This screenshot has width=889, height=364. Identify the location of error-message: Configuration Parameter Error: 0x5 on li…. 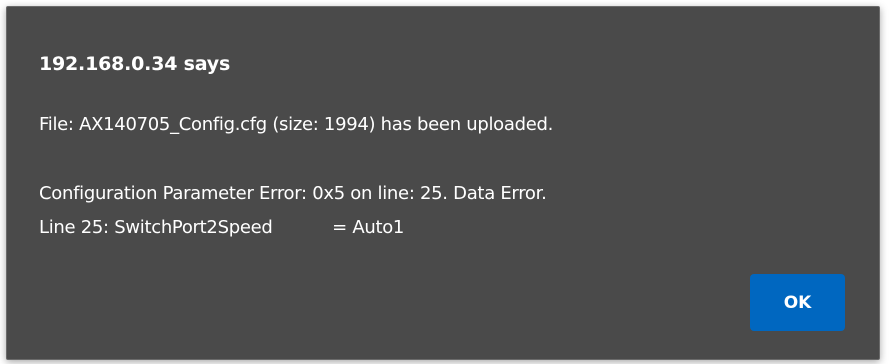
(293, 193).